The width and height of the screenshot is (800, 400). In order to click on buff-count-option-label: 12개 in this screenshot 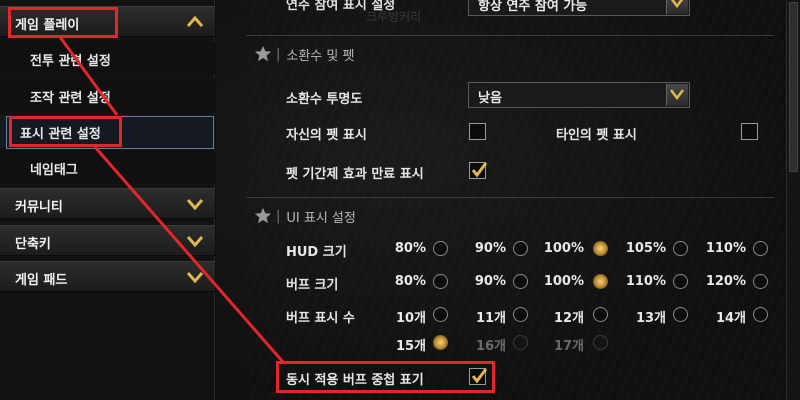, I will do `click(568, 318)`.